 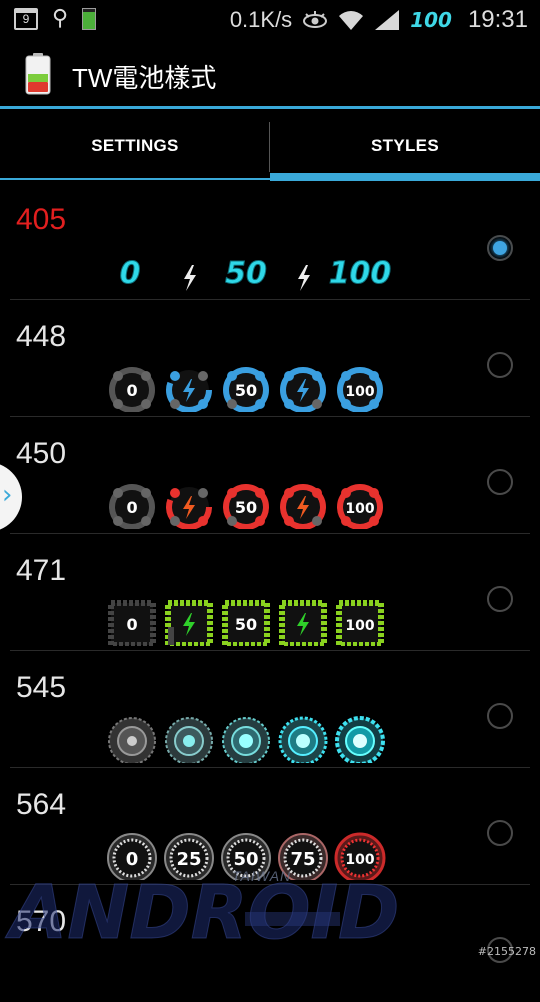 What do you see at coordinates (351, 20) in the screenshot?
I see `wifi-icon` at bounding box center [351, 20].